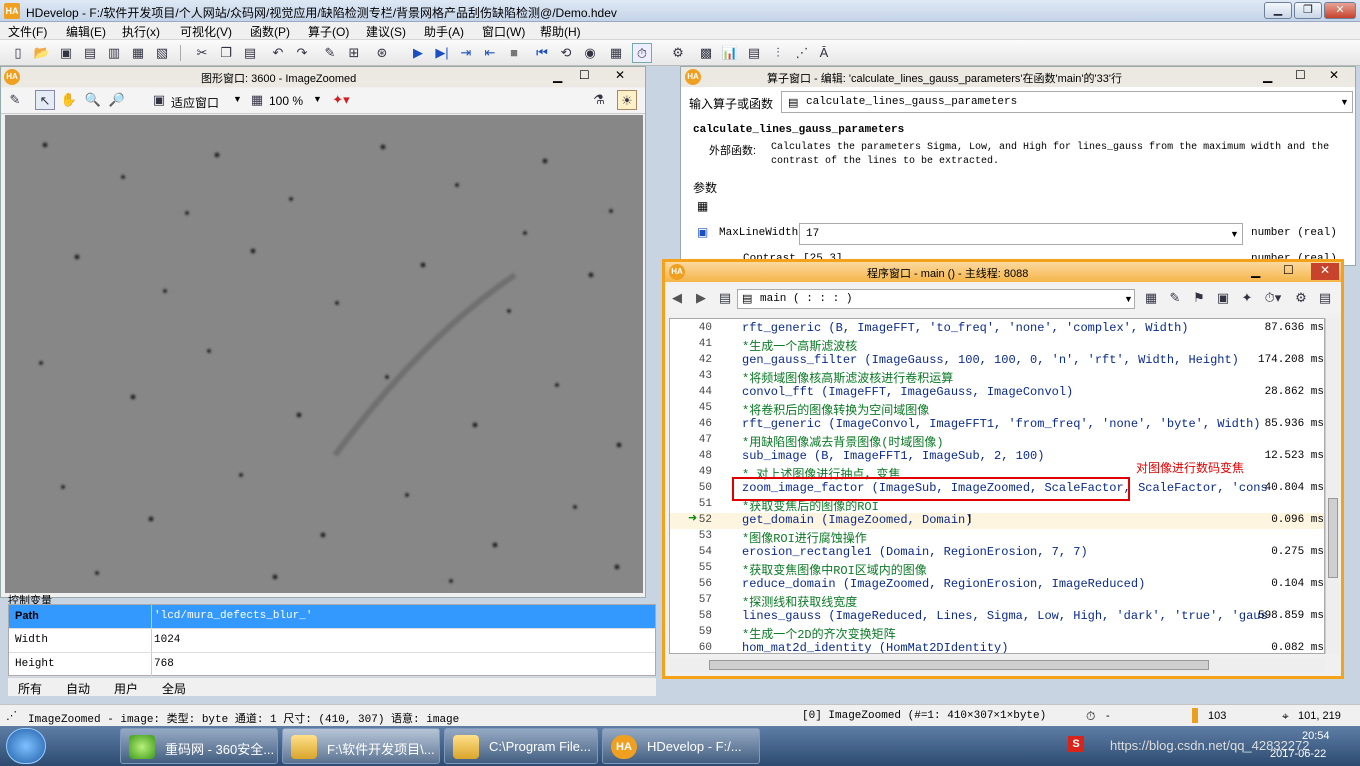 The width and height of the screenshot is (1360, 766). What do you see at coordinates (27, 31) in the screenshot?
I see `menu-file: 文件(F)` at bounding box center [27, 31].